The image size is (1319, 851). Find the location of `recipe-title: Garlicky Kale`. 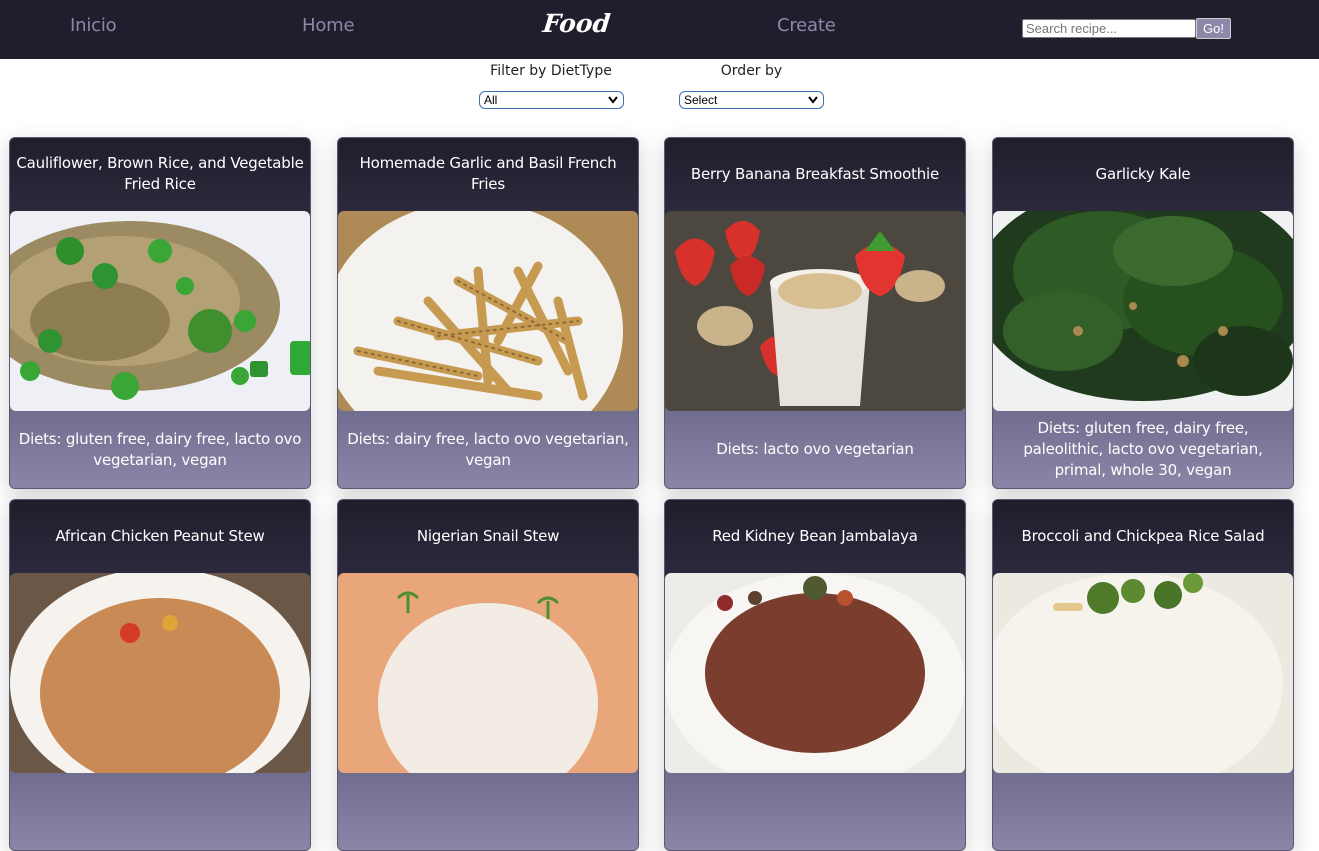

recipe-title: Garlicky Kale is located at coordinates (1143, 173).